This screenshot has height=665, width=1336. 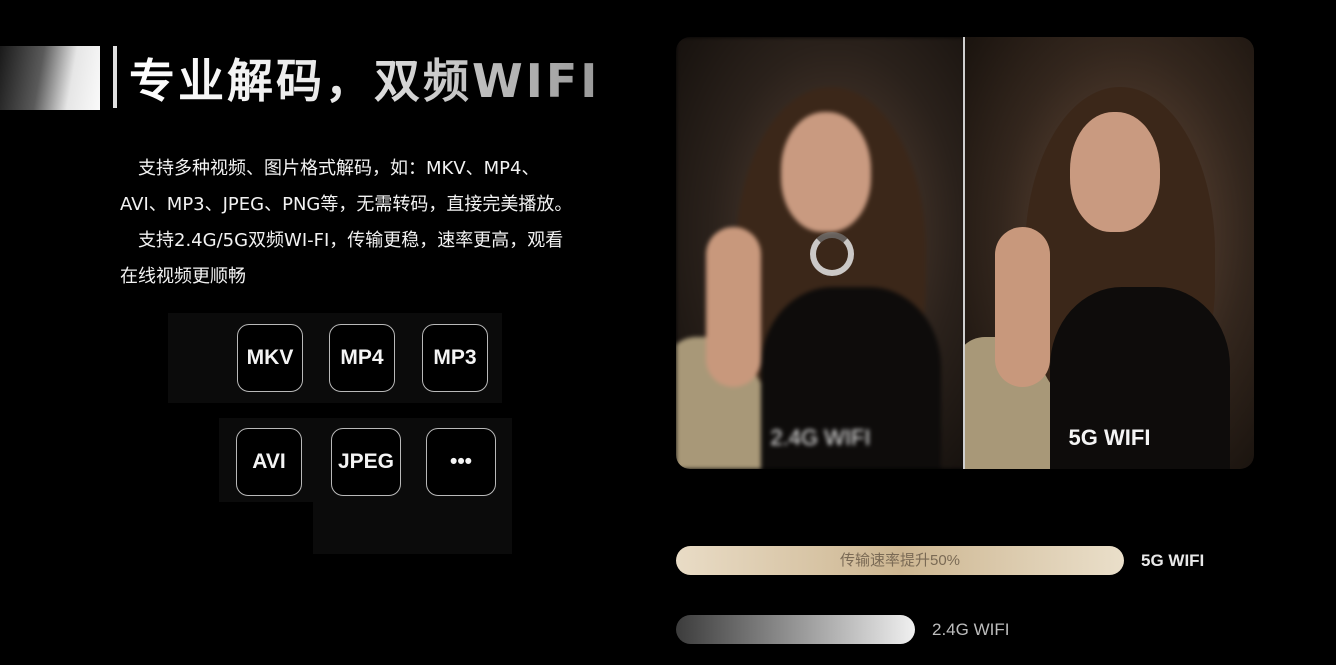 What do you see at coordinates (832, 254) in the screenshot?
I see `loading-spinner-icon` at bounding box center [832, 254].